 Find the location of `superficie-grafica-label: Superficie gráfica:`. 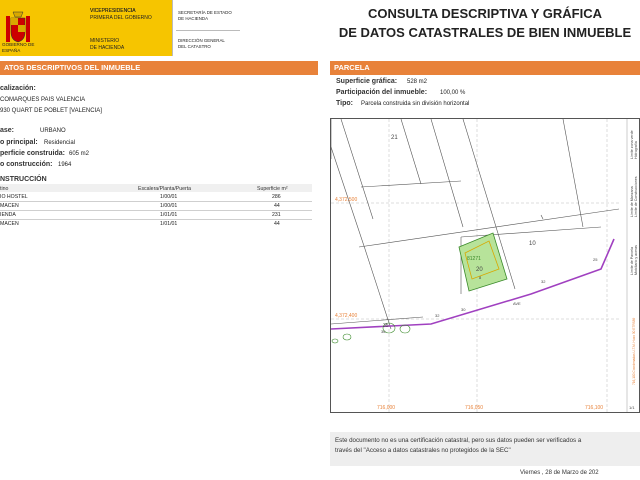

superficie-grafica-label: Superficie gráfica: is located at coordinates (367, 81).